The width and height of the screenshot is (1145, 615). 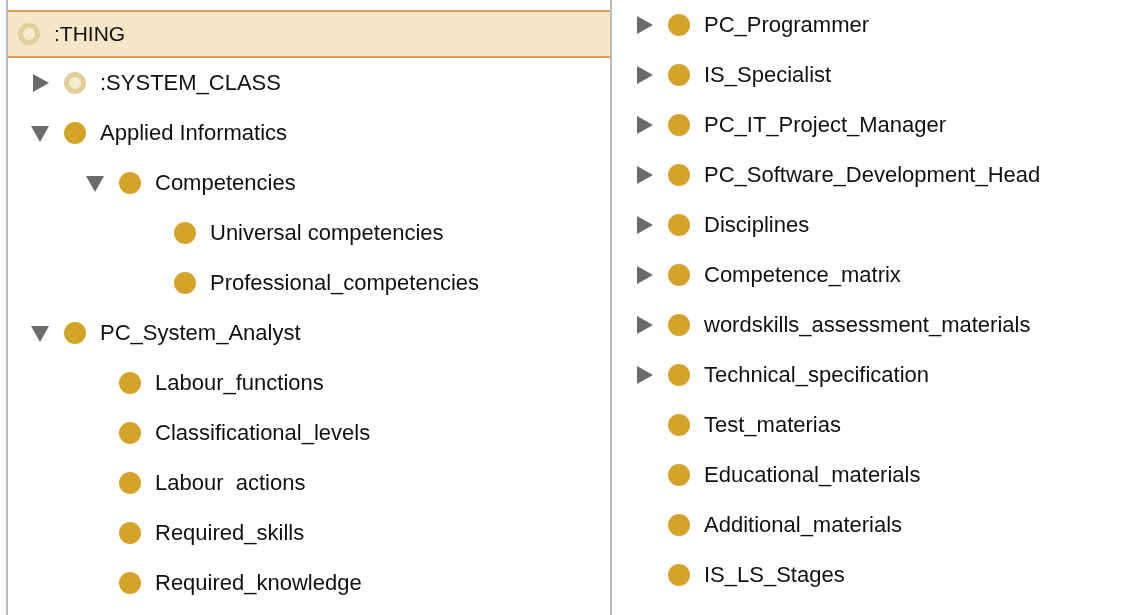 What do you see at coordinates (309, 333) in the screenshot?
I see `tree-item: PC_System_Analyst` at bounding box center [309, 333].